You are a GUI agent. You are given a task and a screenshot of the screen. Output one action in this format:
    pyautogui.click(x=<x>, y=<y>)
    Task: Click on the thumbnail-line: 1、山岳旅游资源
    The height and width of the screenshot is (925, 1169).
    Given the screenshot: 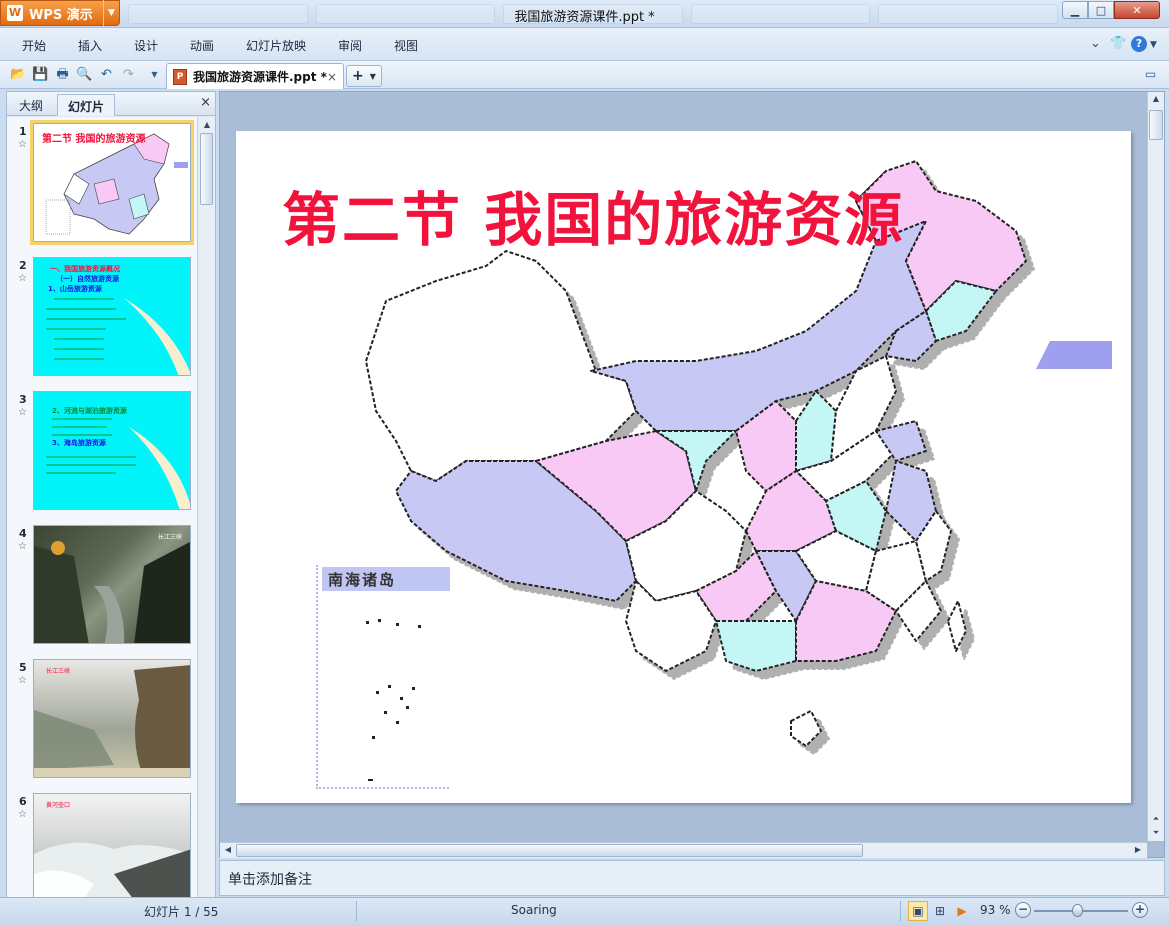 What is the action you would take?
    pyautogui.click(x=75, y=289)
    